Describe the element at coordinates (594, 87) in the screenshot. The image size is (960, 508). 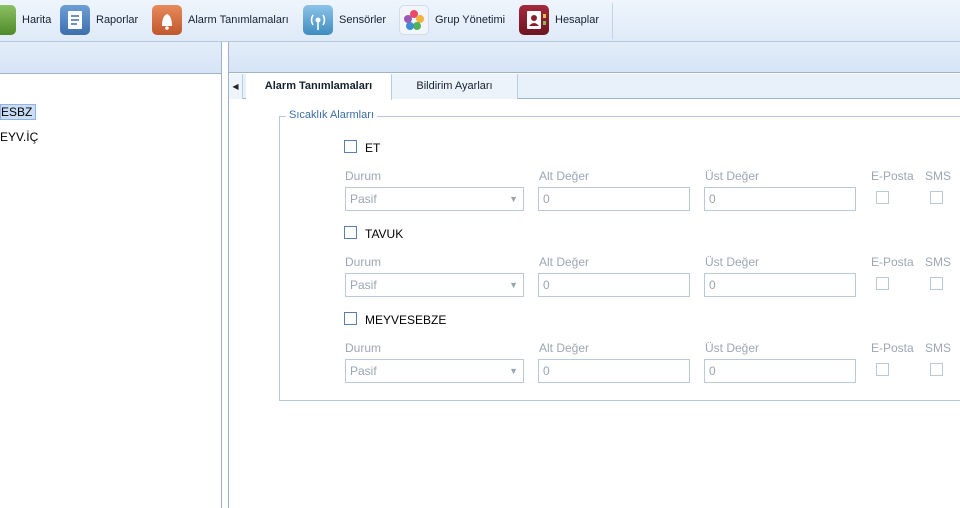
I see `tab-strip: ◀ Alarm Tanımlamaları Bildirim Ayarları` at that location.